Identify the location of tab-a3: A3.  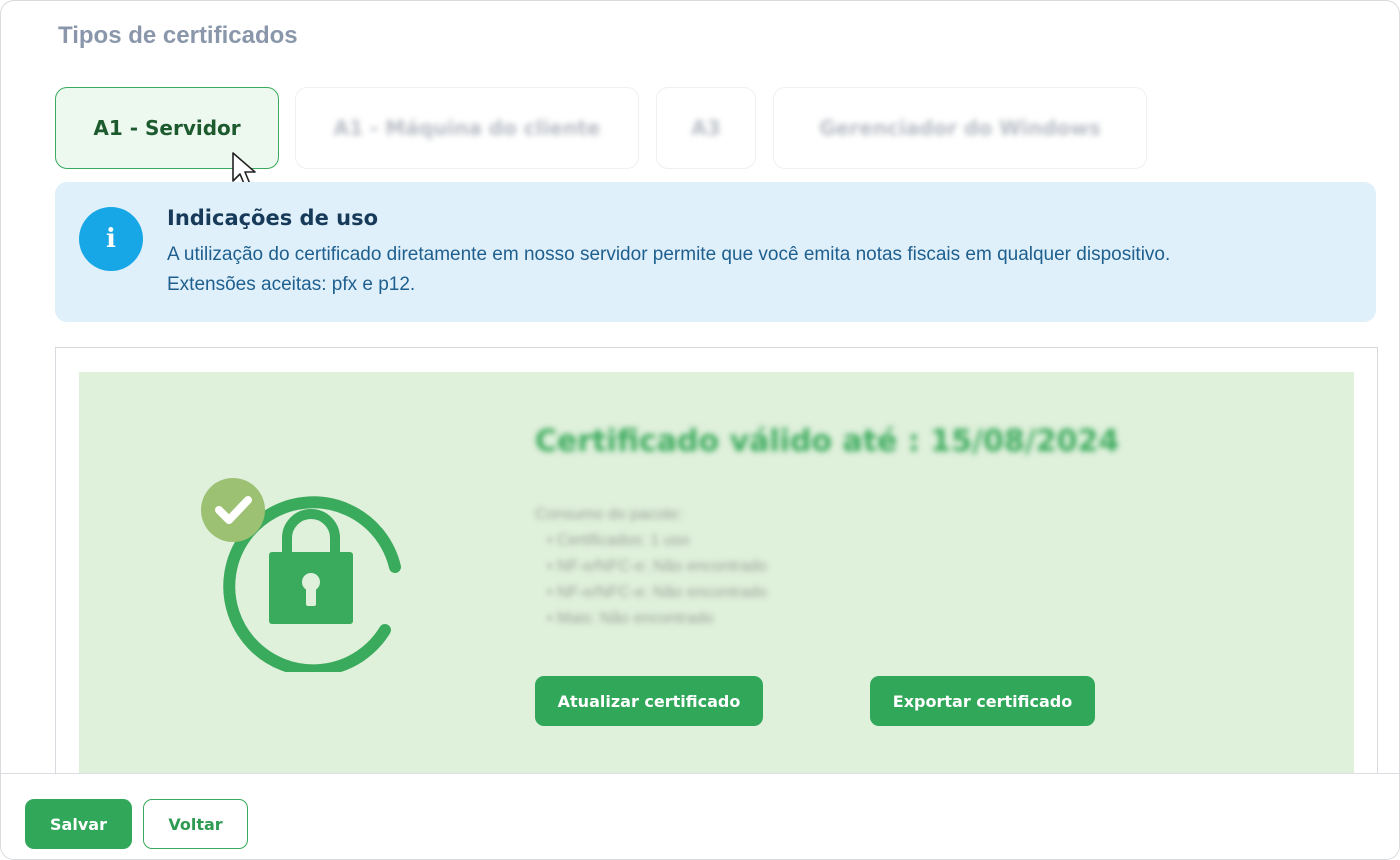
(706, 128).